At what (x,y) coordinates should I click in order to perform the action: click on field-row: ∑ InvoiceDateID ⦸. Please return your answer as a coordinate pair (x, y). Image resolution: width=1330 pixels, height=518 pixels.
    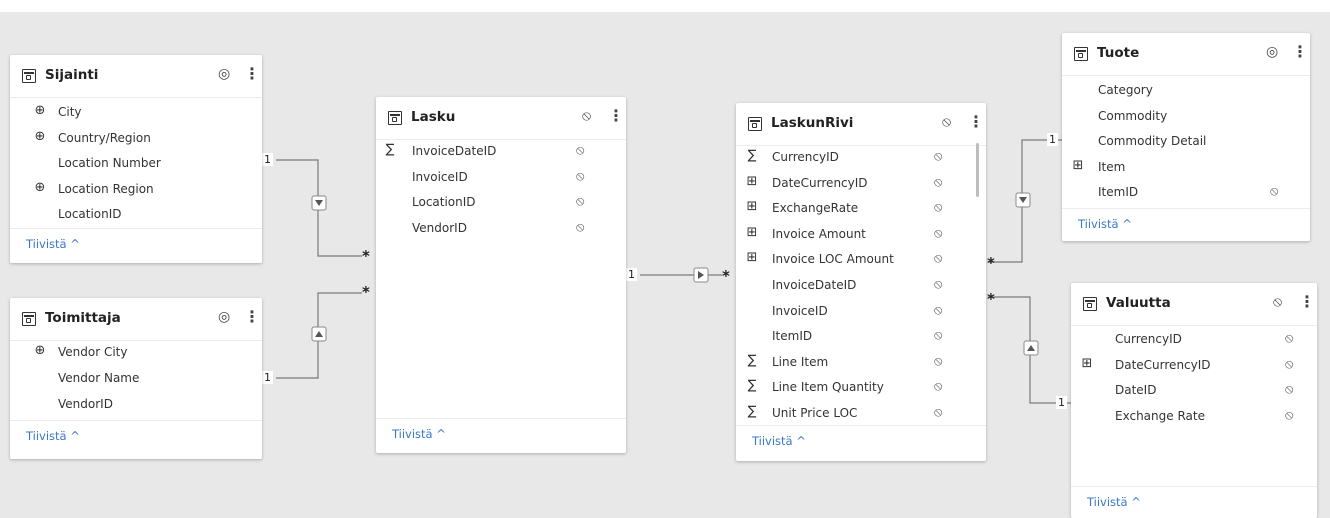
    Looking at the image, I should click on (501, 152).